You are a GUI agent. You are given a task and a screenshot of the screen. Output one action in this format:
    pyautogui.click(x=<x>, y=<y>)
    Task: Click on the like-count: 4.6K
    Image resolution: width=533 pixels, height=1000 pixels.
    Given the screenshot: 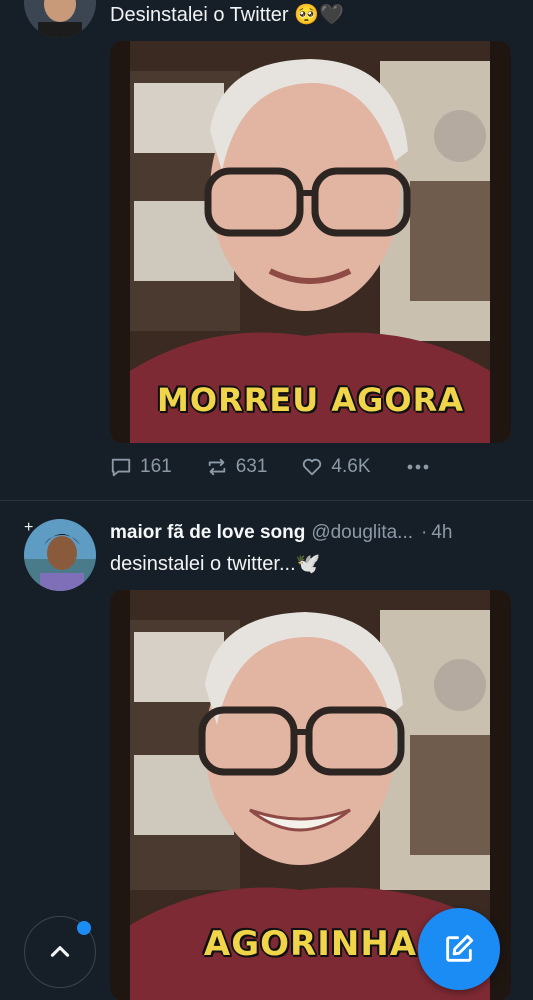 What is the action you would take?
    pyautogui.click(x=351, y=466)
    